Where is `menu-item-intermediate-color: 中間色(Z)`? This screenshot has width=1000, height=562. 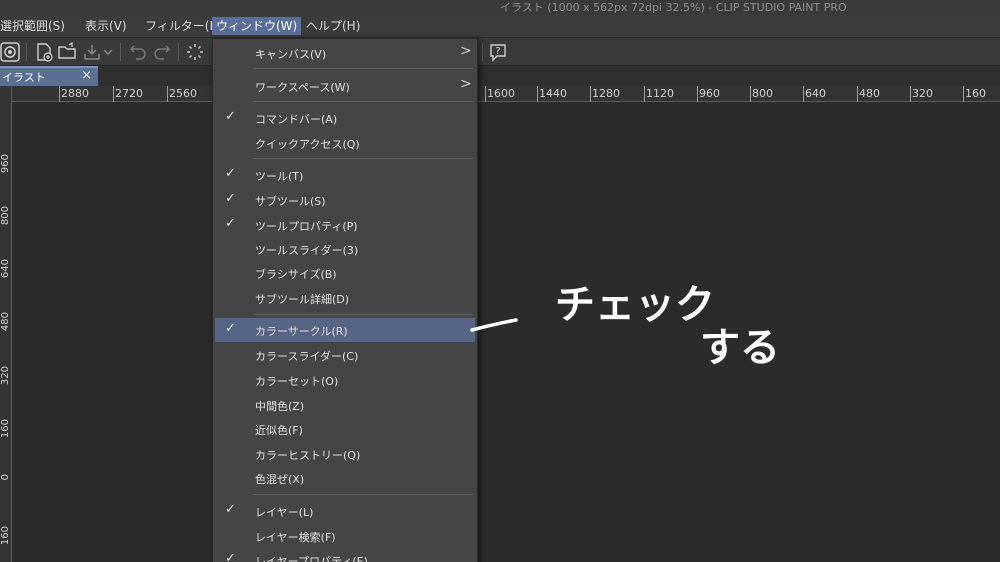 menu-item-intermediate-color: 中間色(Z) is located at coordinates (345, 405).